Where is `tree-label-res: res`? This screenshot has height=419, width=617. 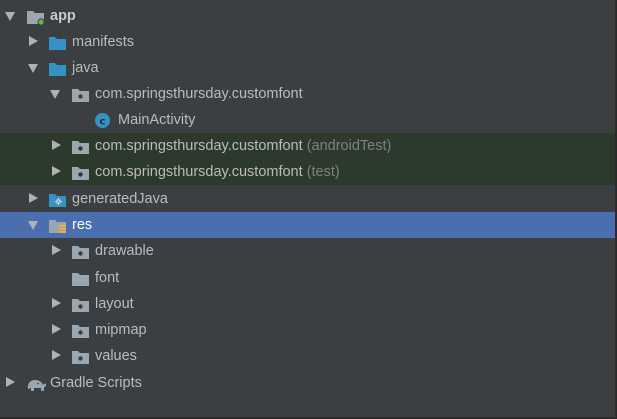 tree-label-res: res is located at coordinates (82, 225).